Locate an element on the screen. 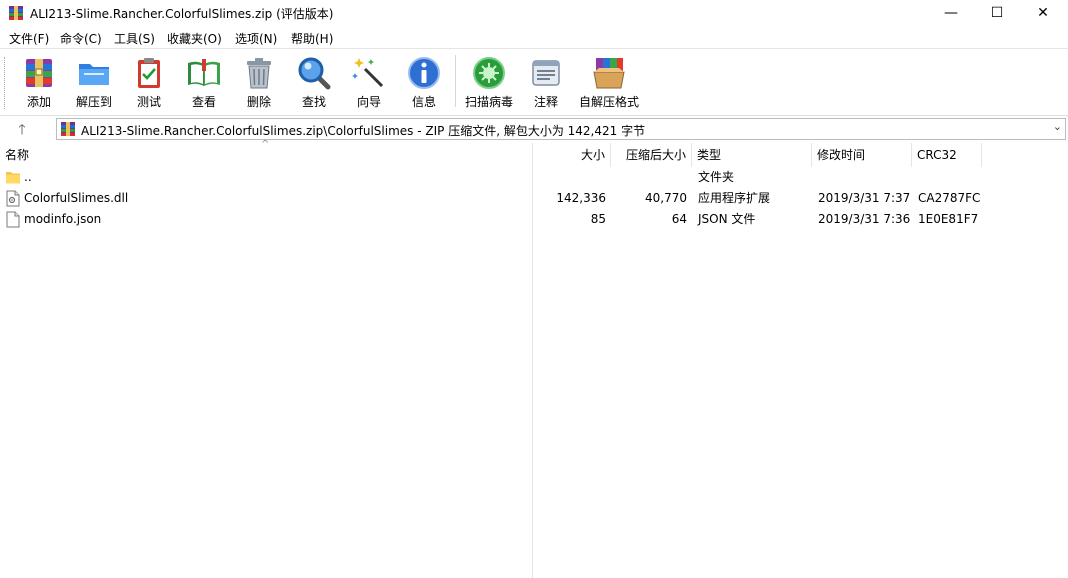  wizard-icon is located at coordinates (368, 73).